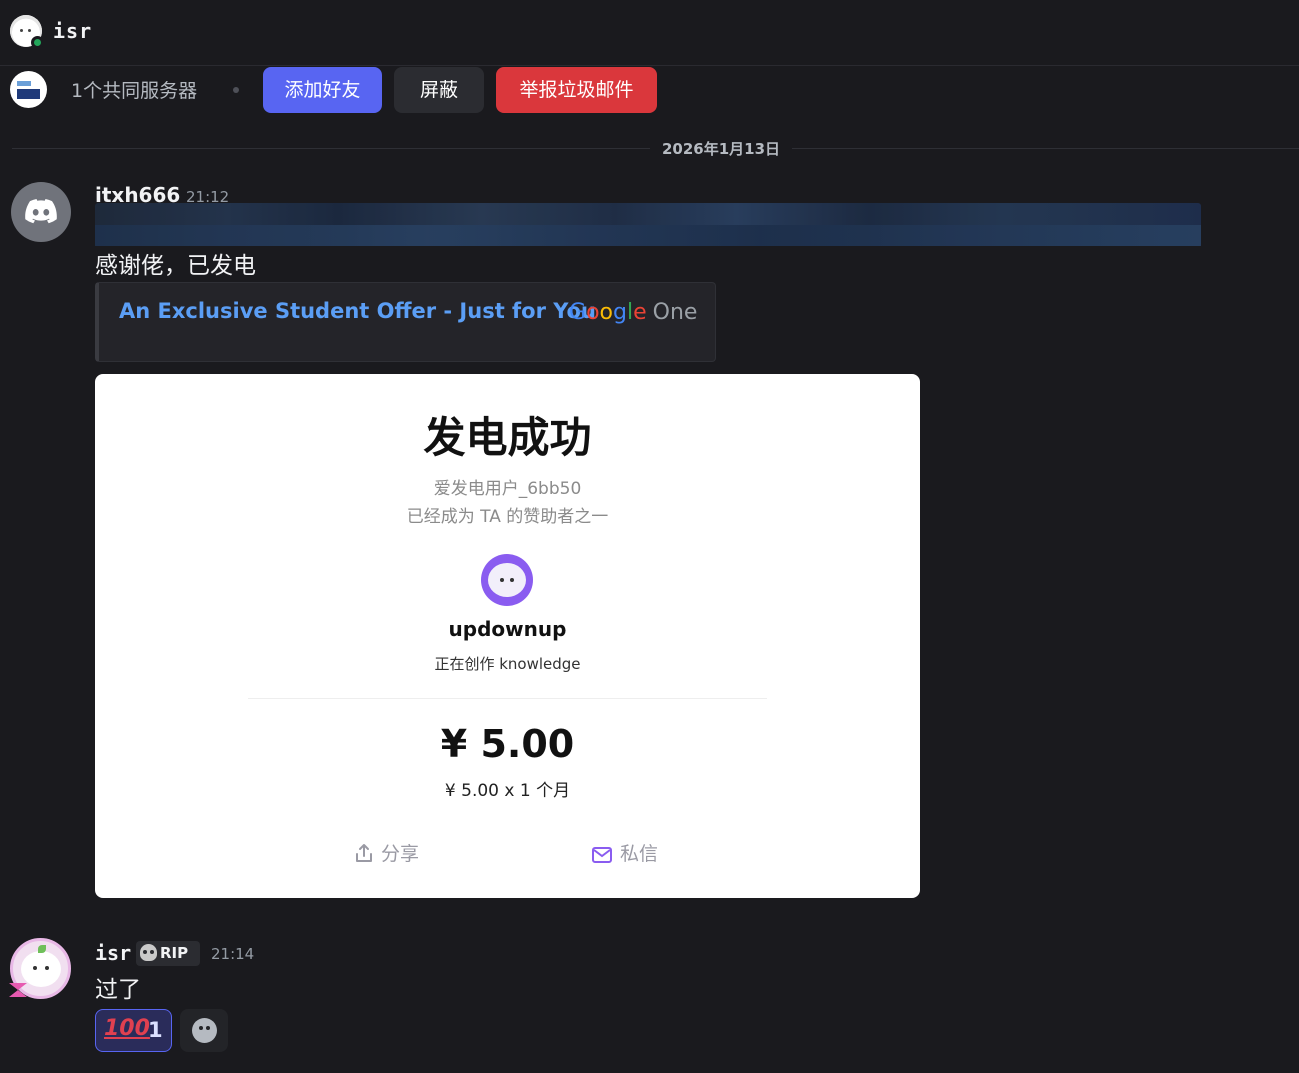 This screenshot has height=1073, width=1299. What do you see at coordinates (175, 266) in the screenshot?
I see `message-text: 感谢佬，已发电` at bounding box center [175, 266].